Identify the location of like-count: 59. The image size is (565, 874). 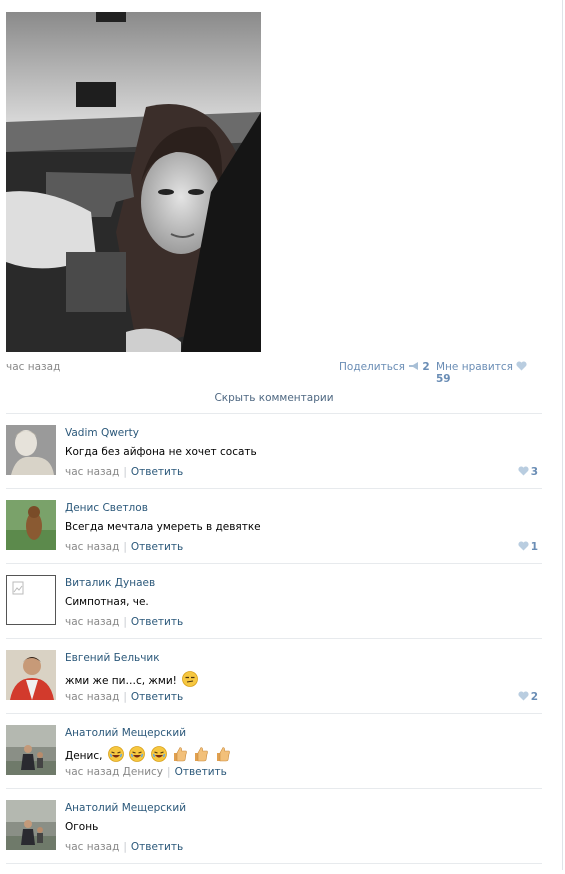
(443, 379).